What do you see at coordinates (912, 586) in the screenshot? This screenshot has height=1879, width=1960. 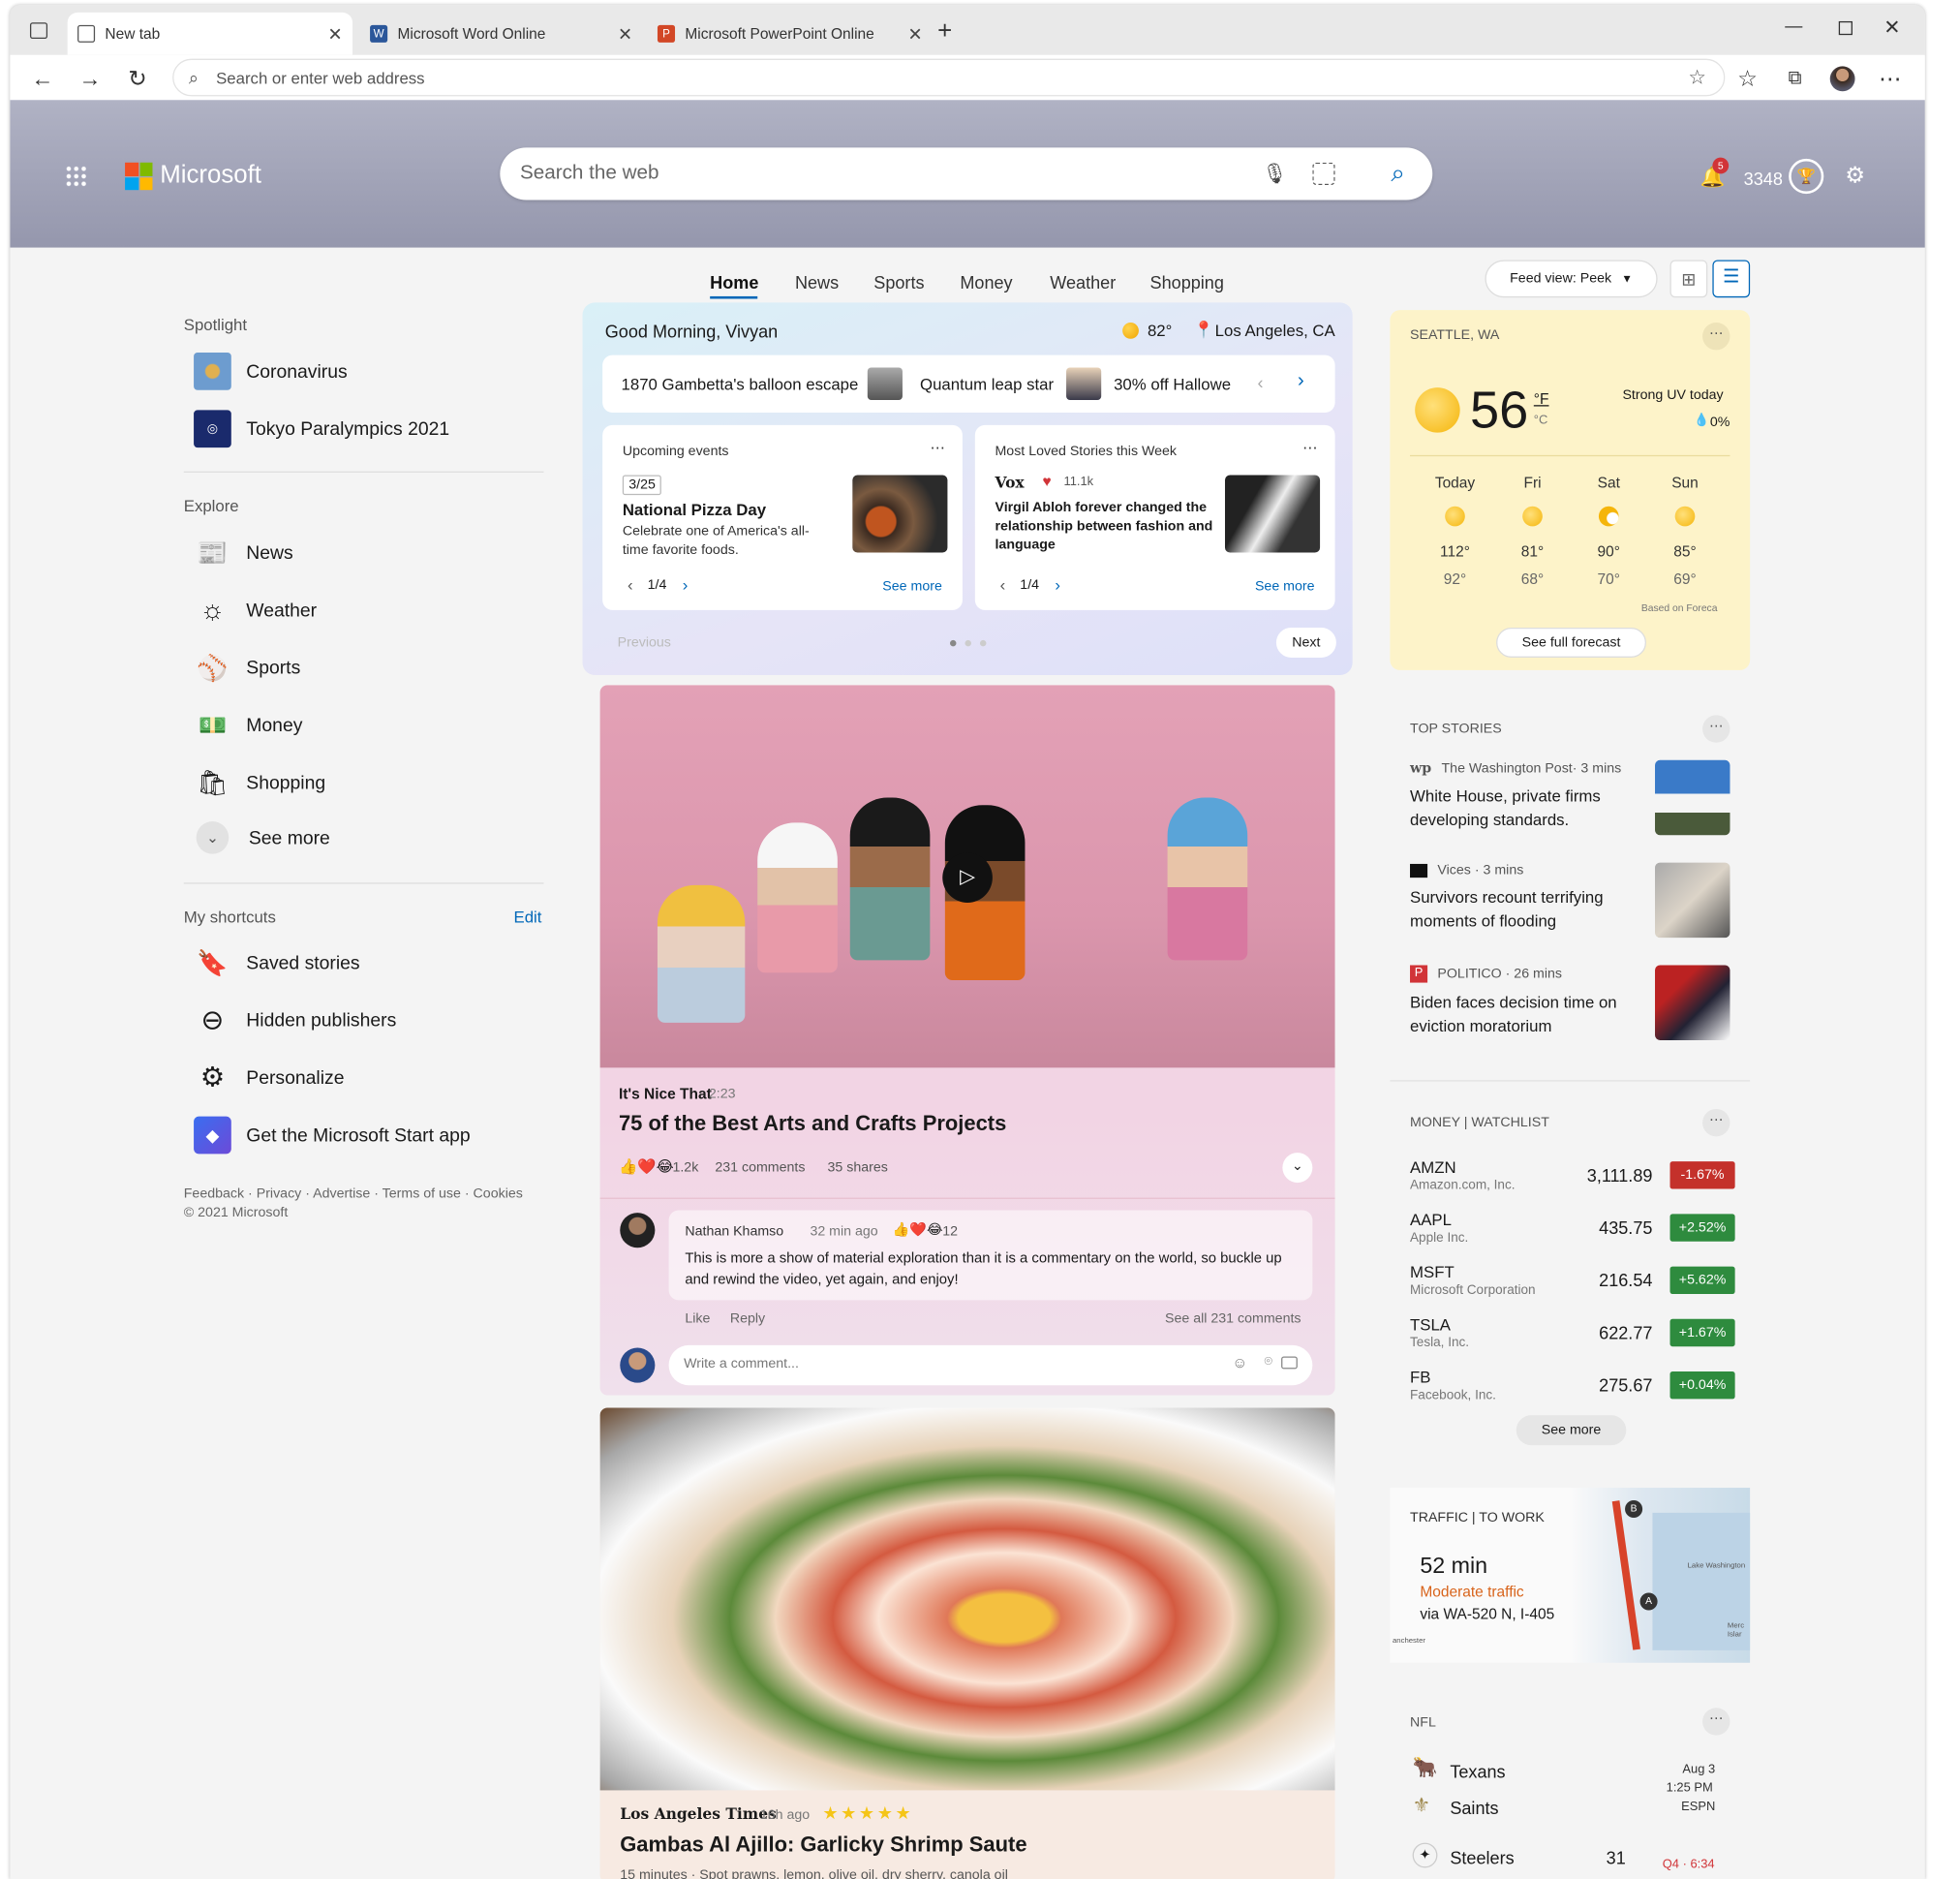 I see `events-see-more-link: See more` at bounding box center [912, 586].